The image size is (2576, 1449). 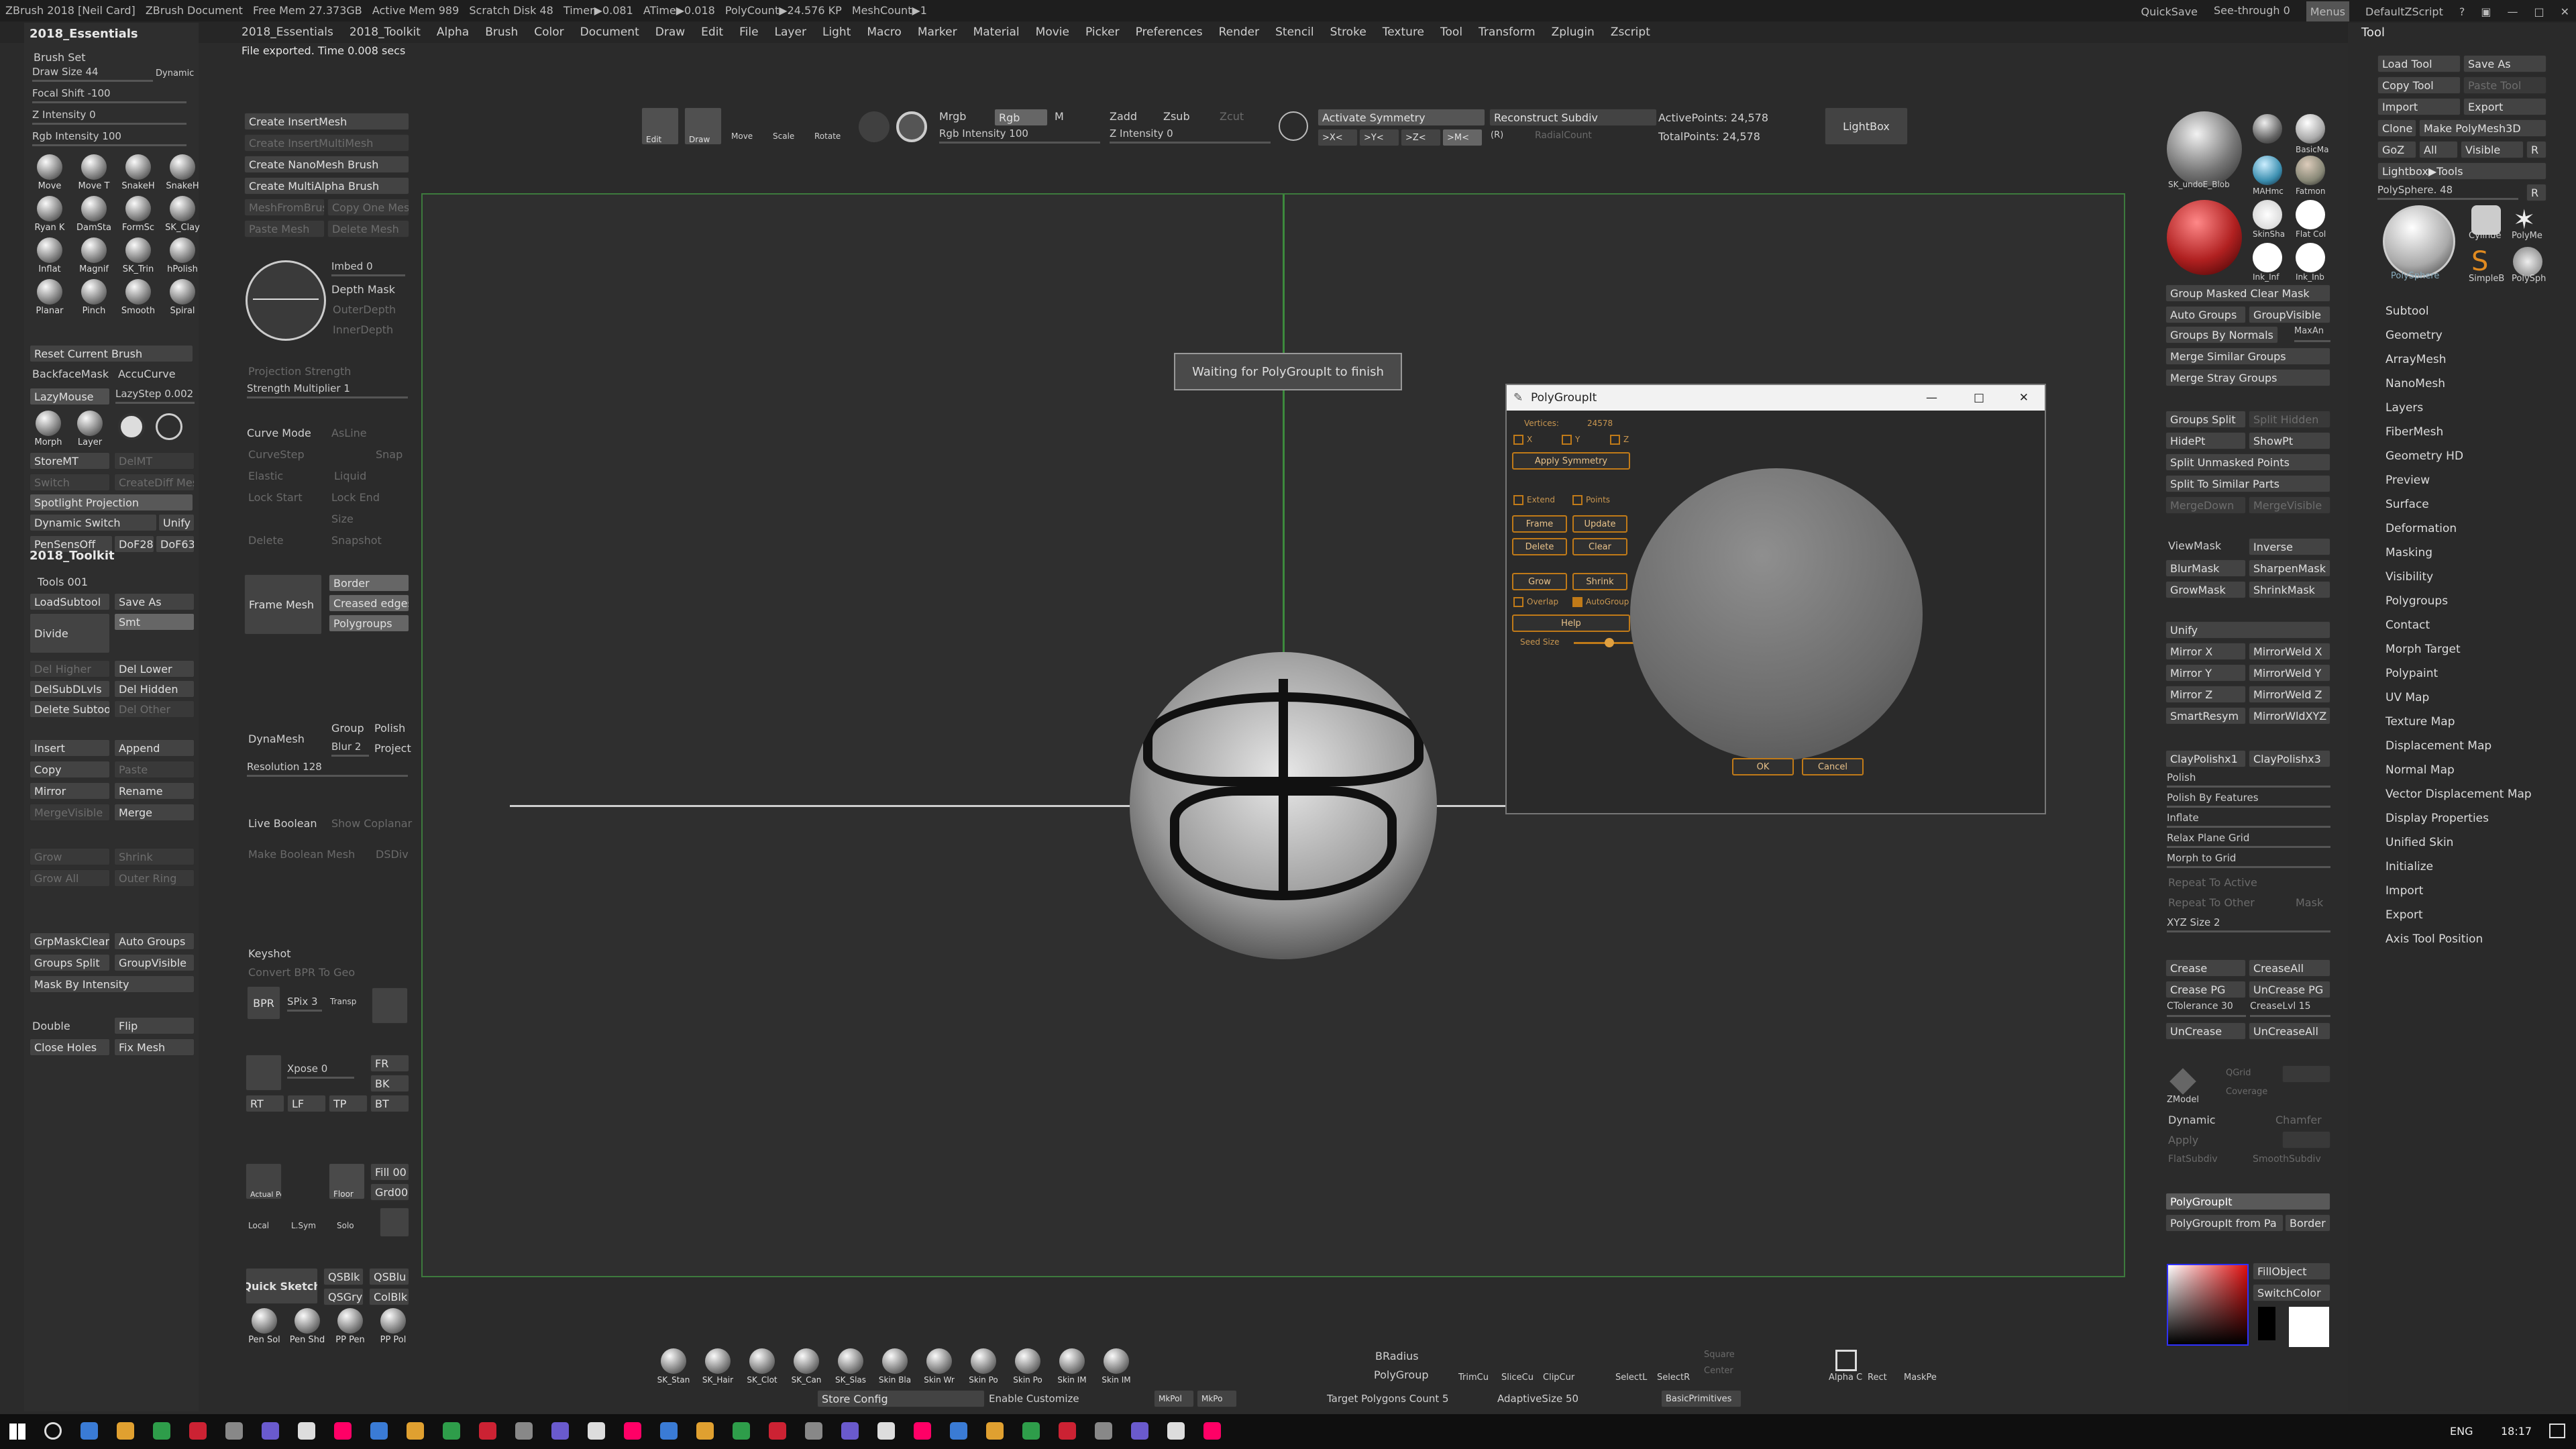 I want to click on select-lasso-button: SelectL, so click(x=1631, y=1378).